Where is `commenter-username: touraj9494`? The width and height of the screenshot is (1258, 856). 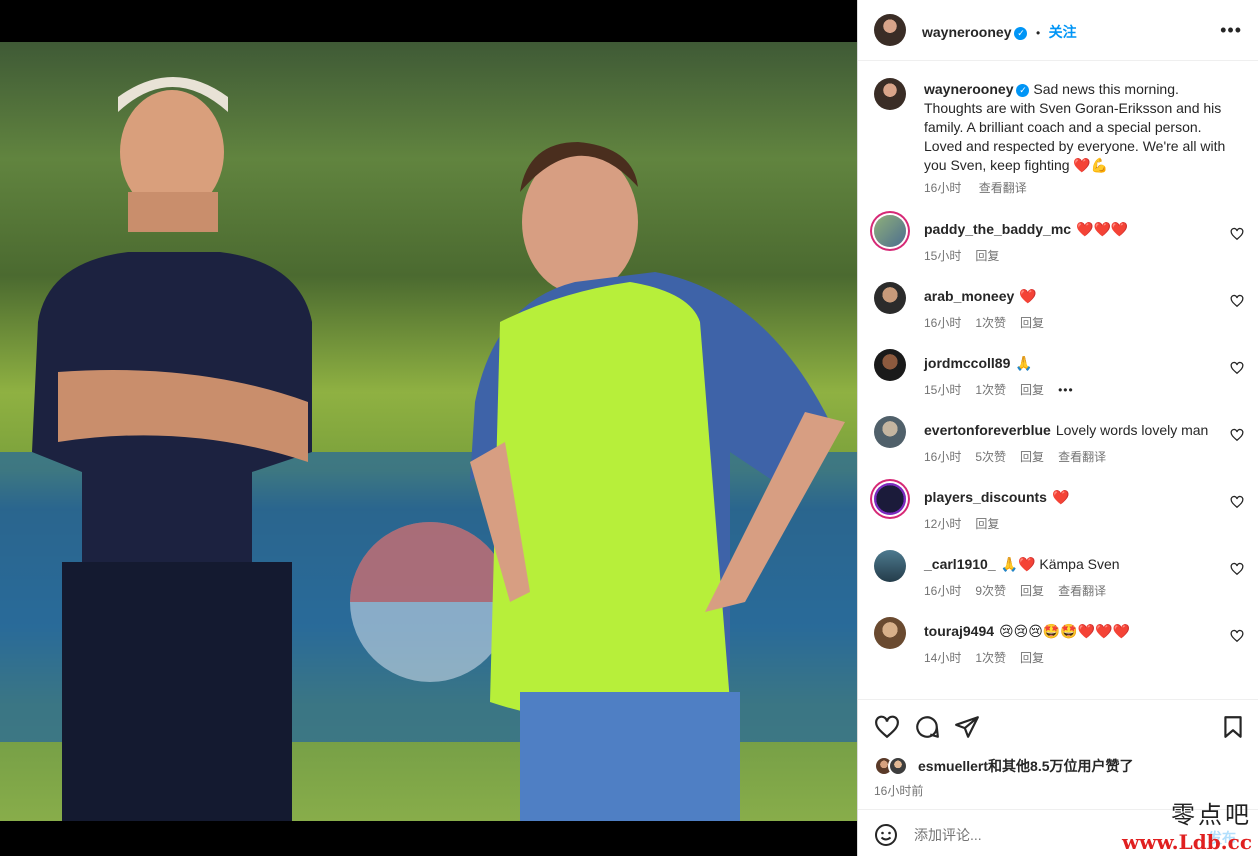
commenter-username: touraj9494 is located at coordinates (959, 631).